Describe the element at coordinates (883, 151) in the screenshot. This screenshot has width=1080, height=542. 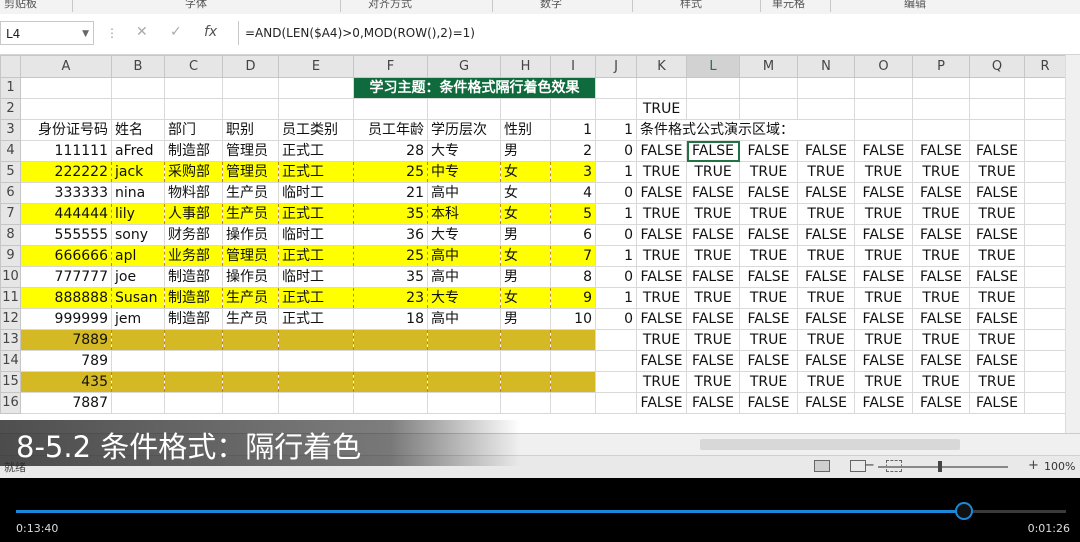
I see `cell-o4: FALSE` at that location.